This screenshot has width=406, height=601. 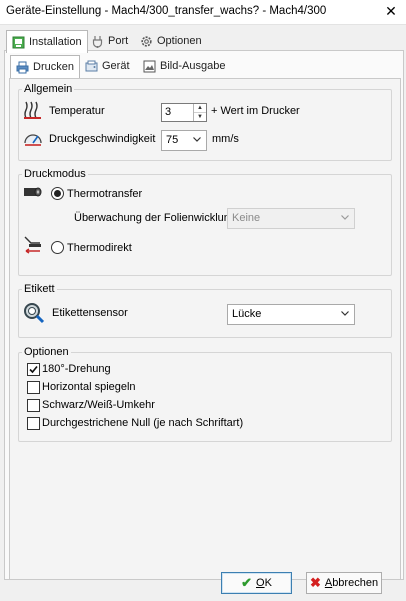 I want to click on option-checkbox-slashed-zero, so click(x=33, y=423).